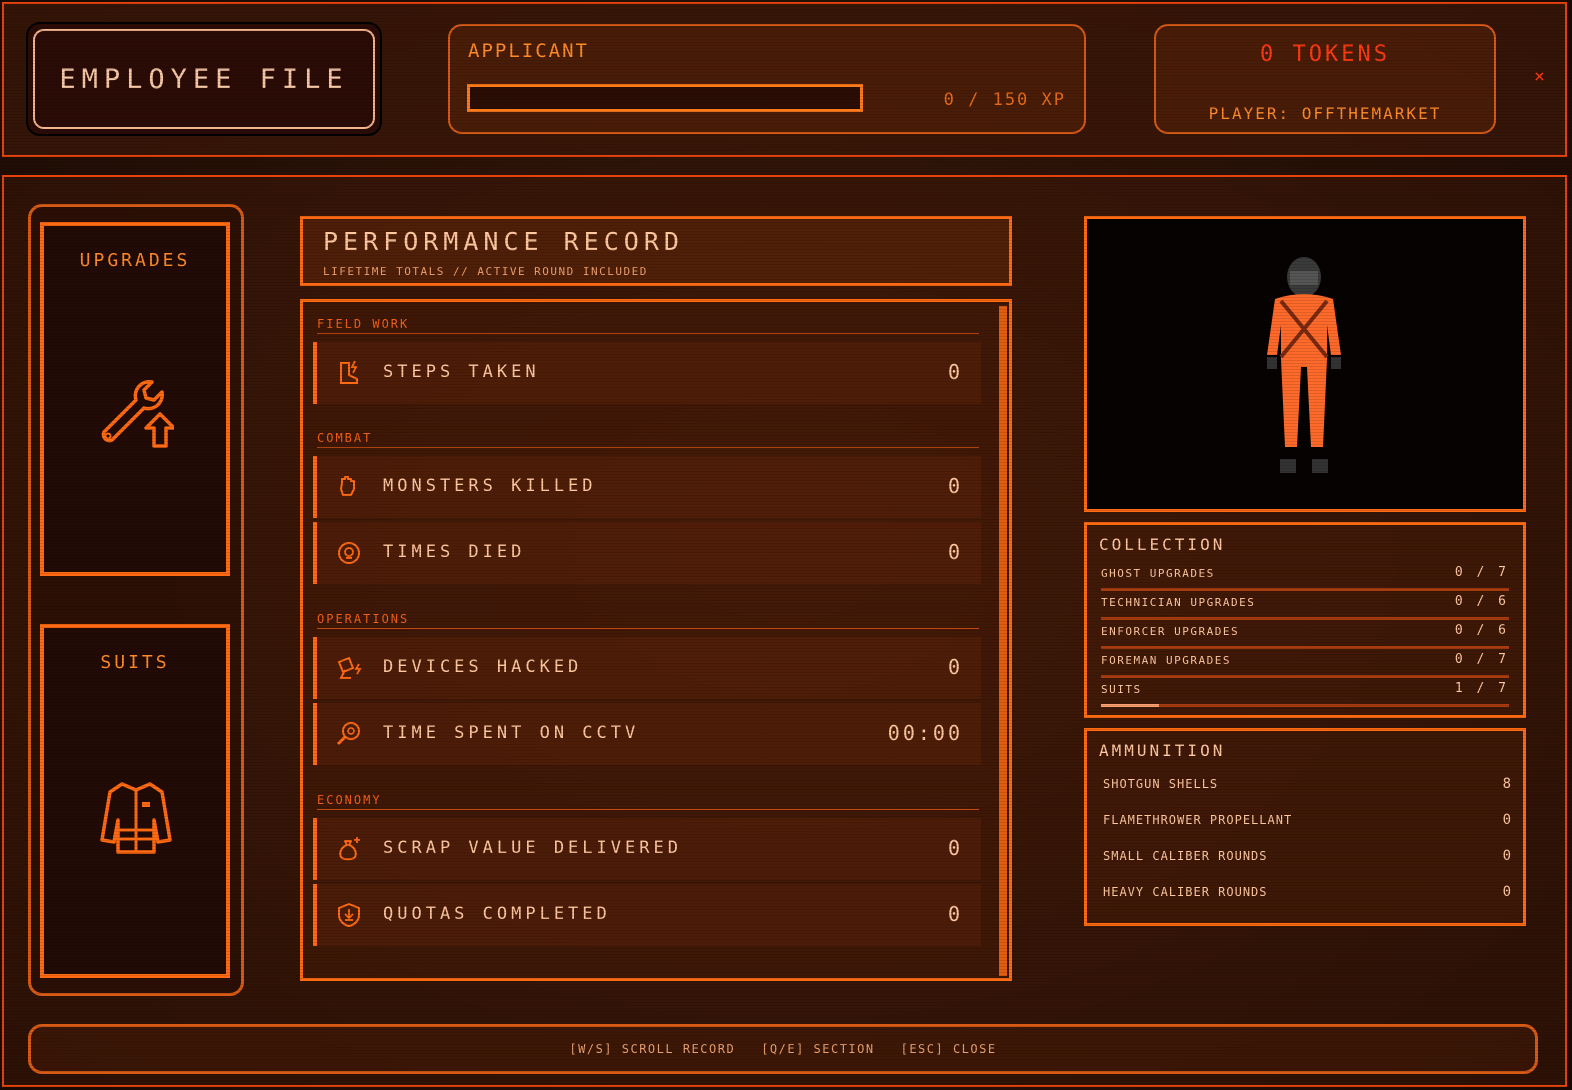 The width and height of the screenshot is (1572, 1090). I want to click on stat-name: MONSTERS KILLED, so click(490, 486).